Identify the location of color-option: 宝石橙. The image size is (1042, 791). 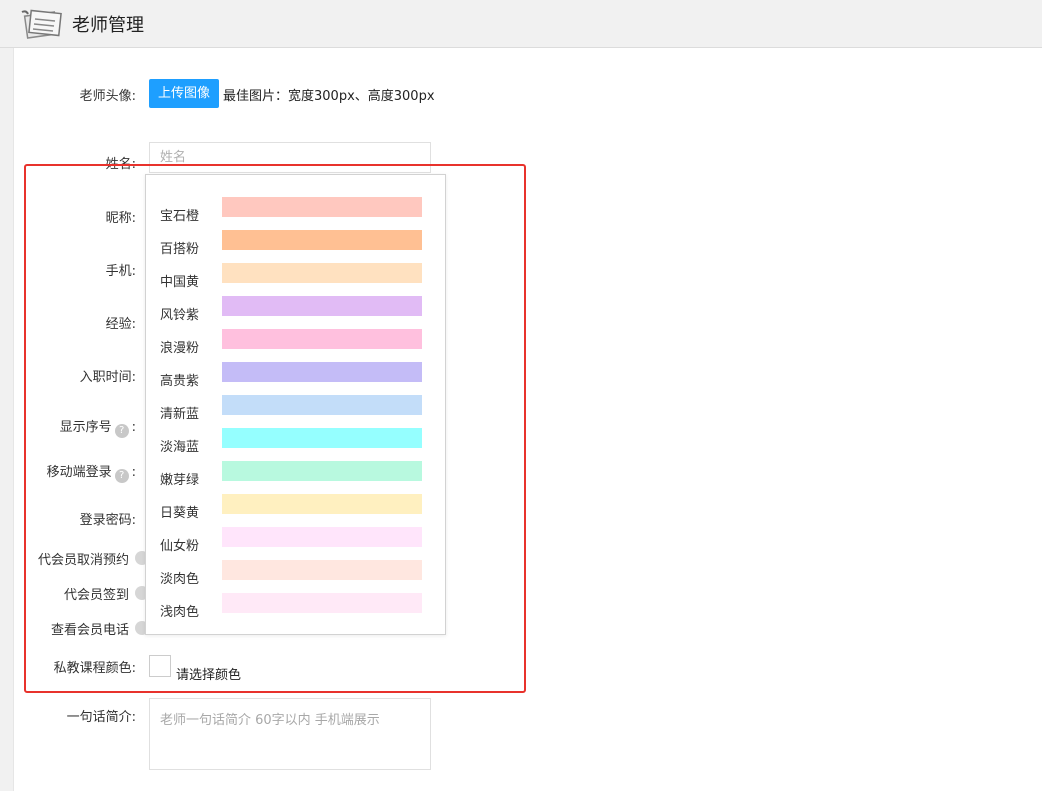
(295, 211).